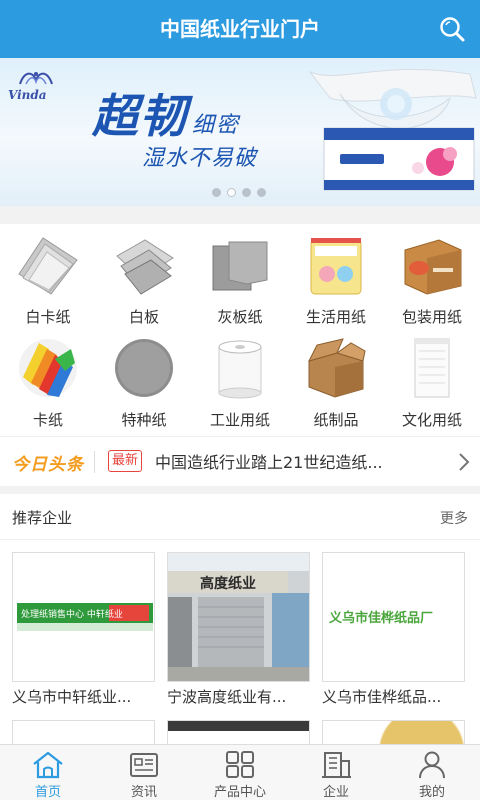 The image size is (480, 800). Describe the element at coordinates (336, 765) in the screenshot. I see `building-icon` at that location.